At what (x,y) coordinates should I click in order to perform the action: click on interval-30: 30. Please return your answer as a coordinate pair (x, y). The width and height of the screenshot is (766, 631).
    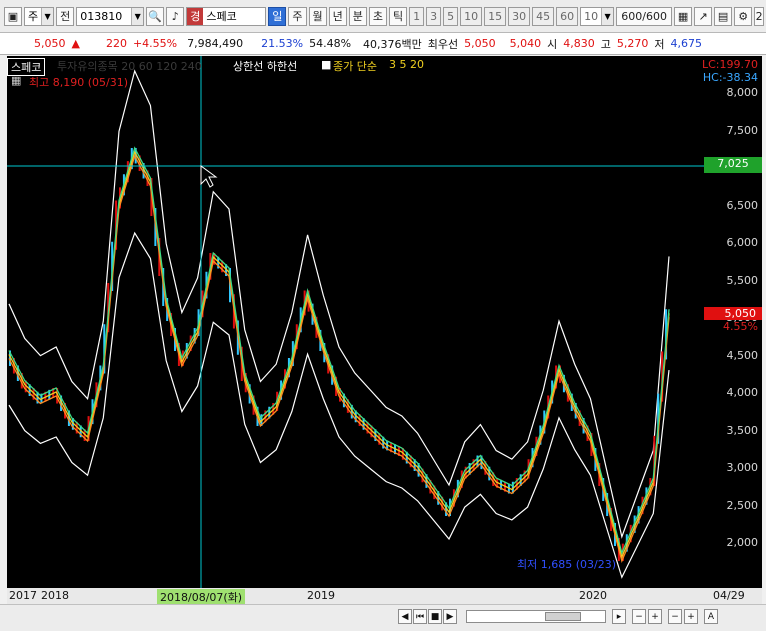
    Looking at the image, I should click on (519, 16).